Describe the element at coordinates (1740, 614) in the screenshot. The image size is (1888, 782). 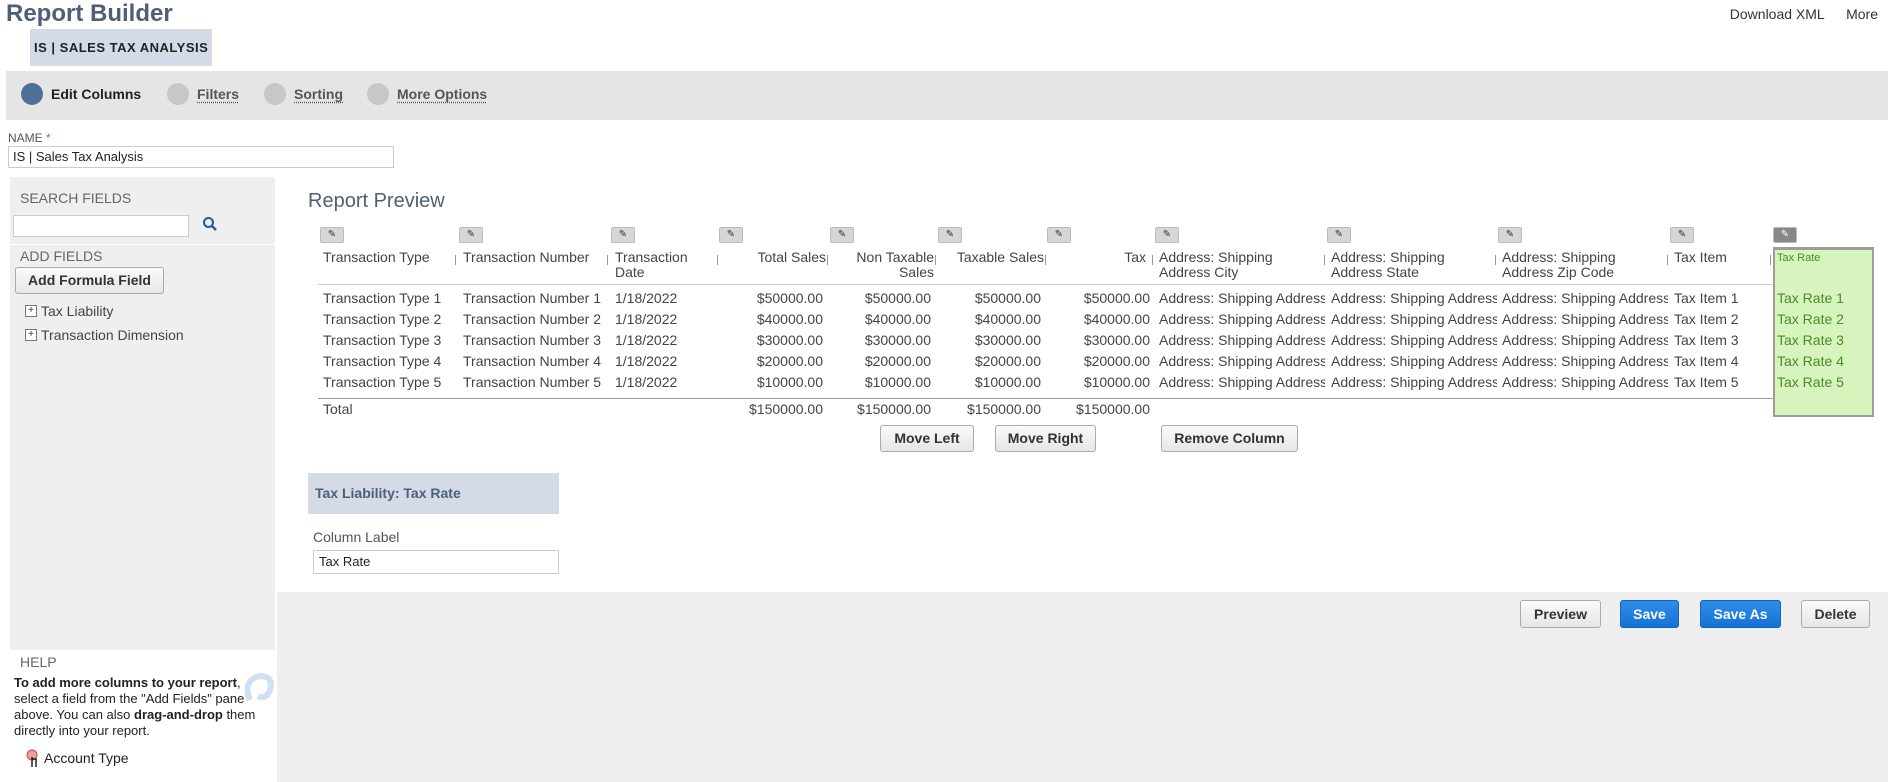
I see `save-as-button: Save As` at that location.